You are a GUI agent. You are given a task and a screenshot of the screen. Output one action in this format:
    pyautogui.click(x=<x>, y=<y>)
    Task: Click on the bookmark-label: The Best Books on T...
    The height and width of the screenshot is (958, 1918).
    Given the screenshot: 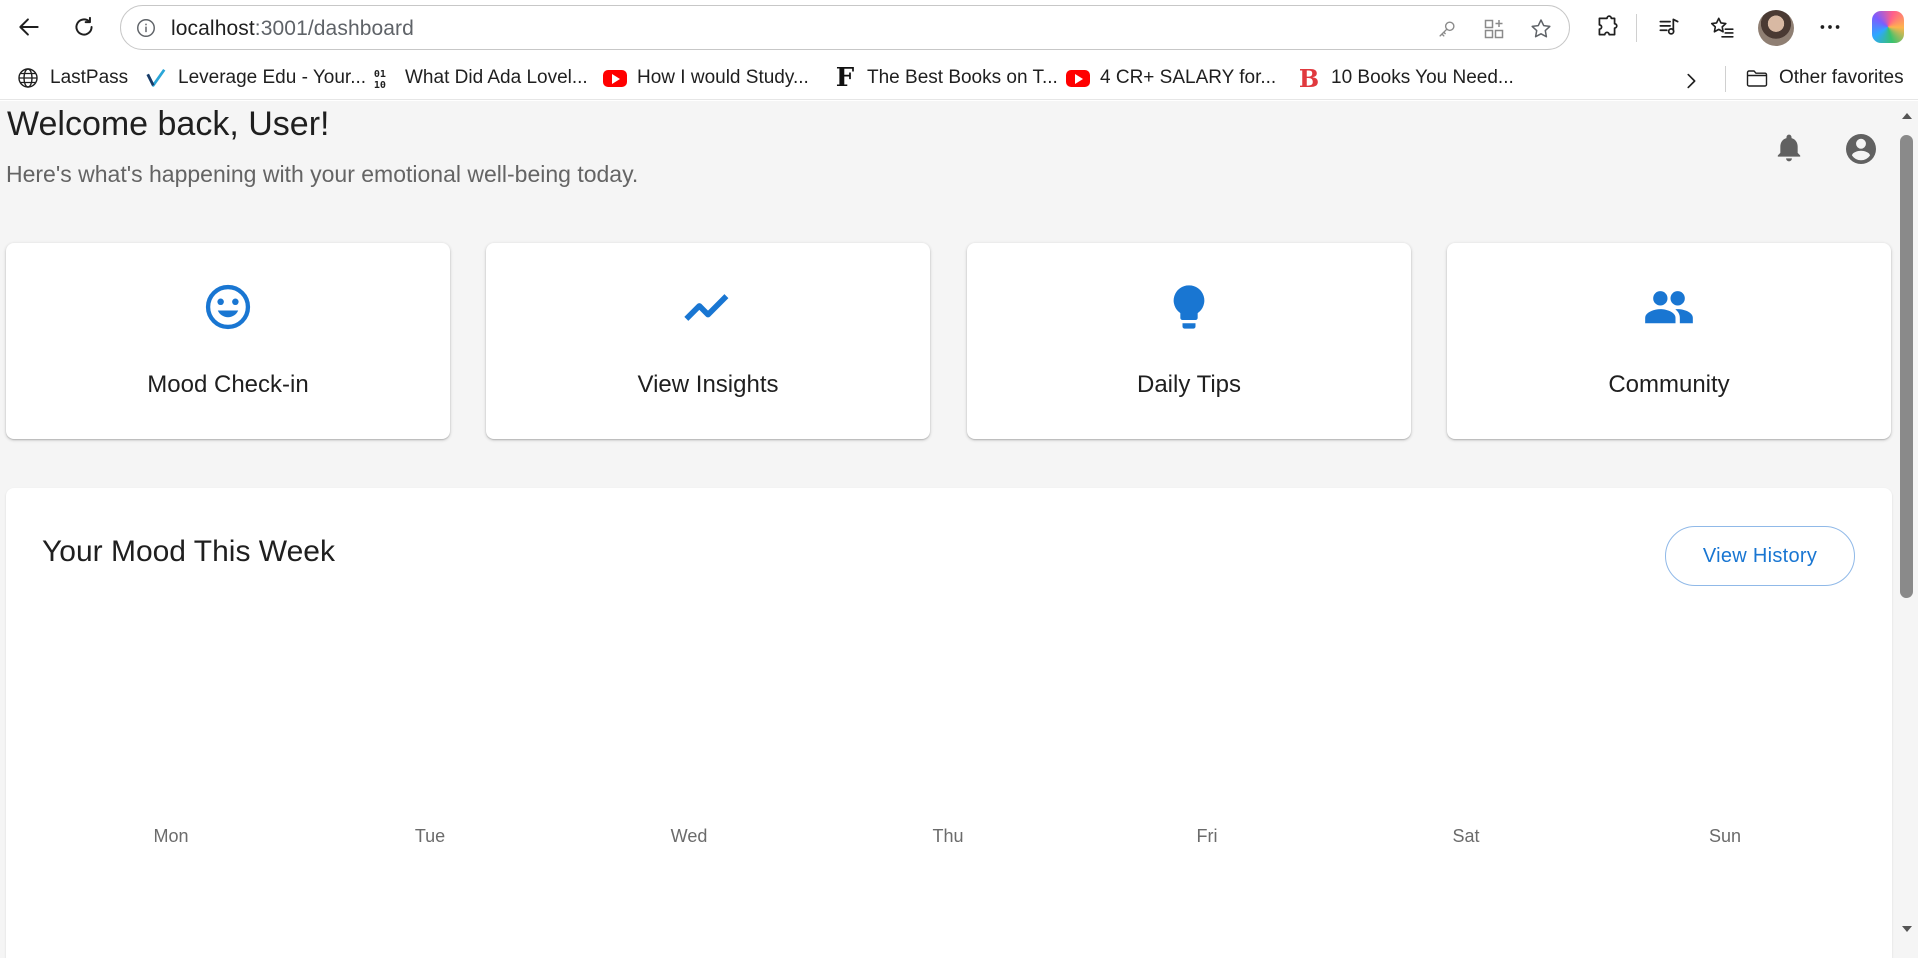 What is the action you would take?
    pyautogui.click(x=962, y=77)
    